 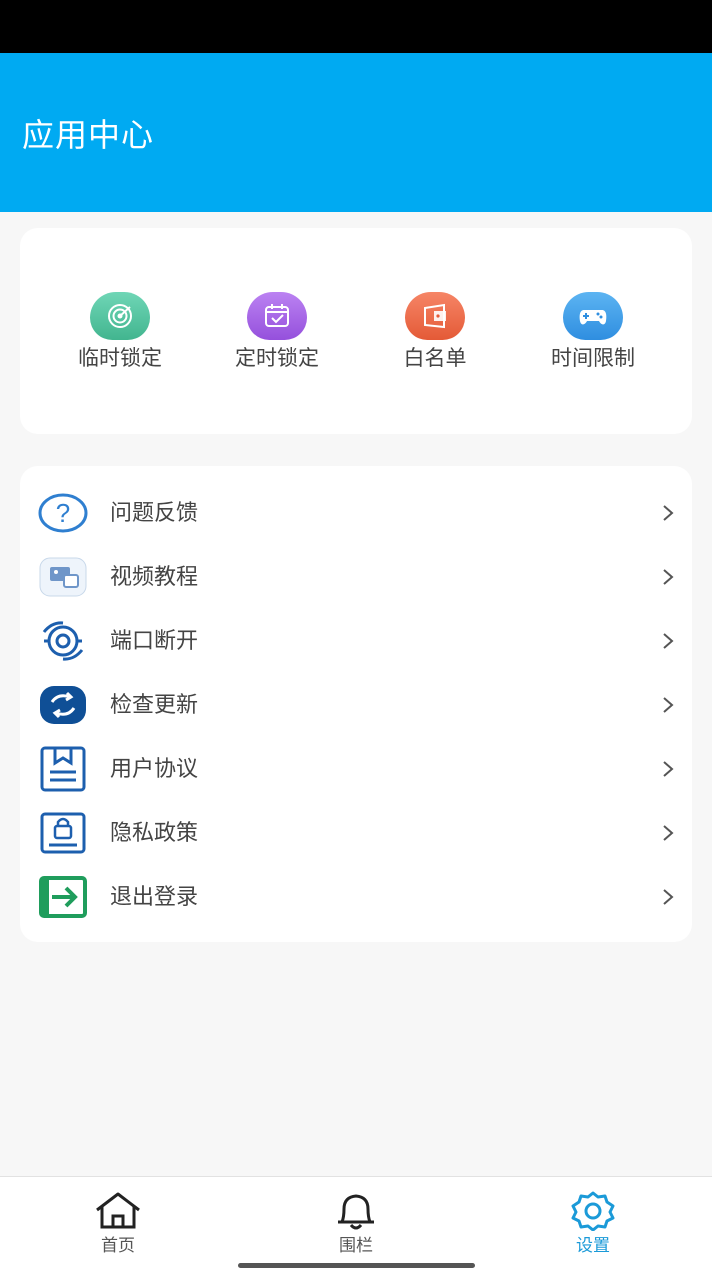 I want to click on bell-icon, so click(x=356, y=1212).